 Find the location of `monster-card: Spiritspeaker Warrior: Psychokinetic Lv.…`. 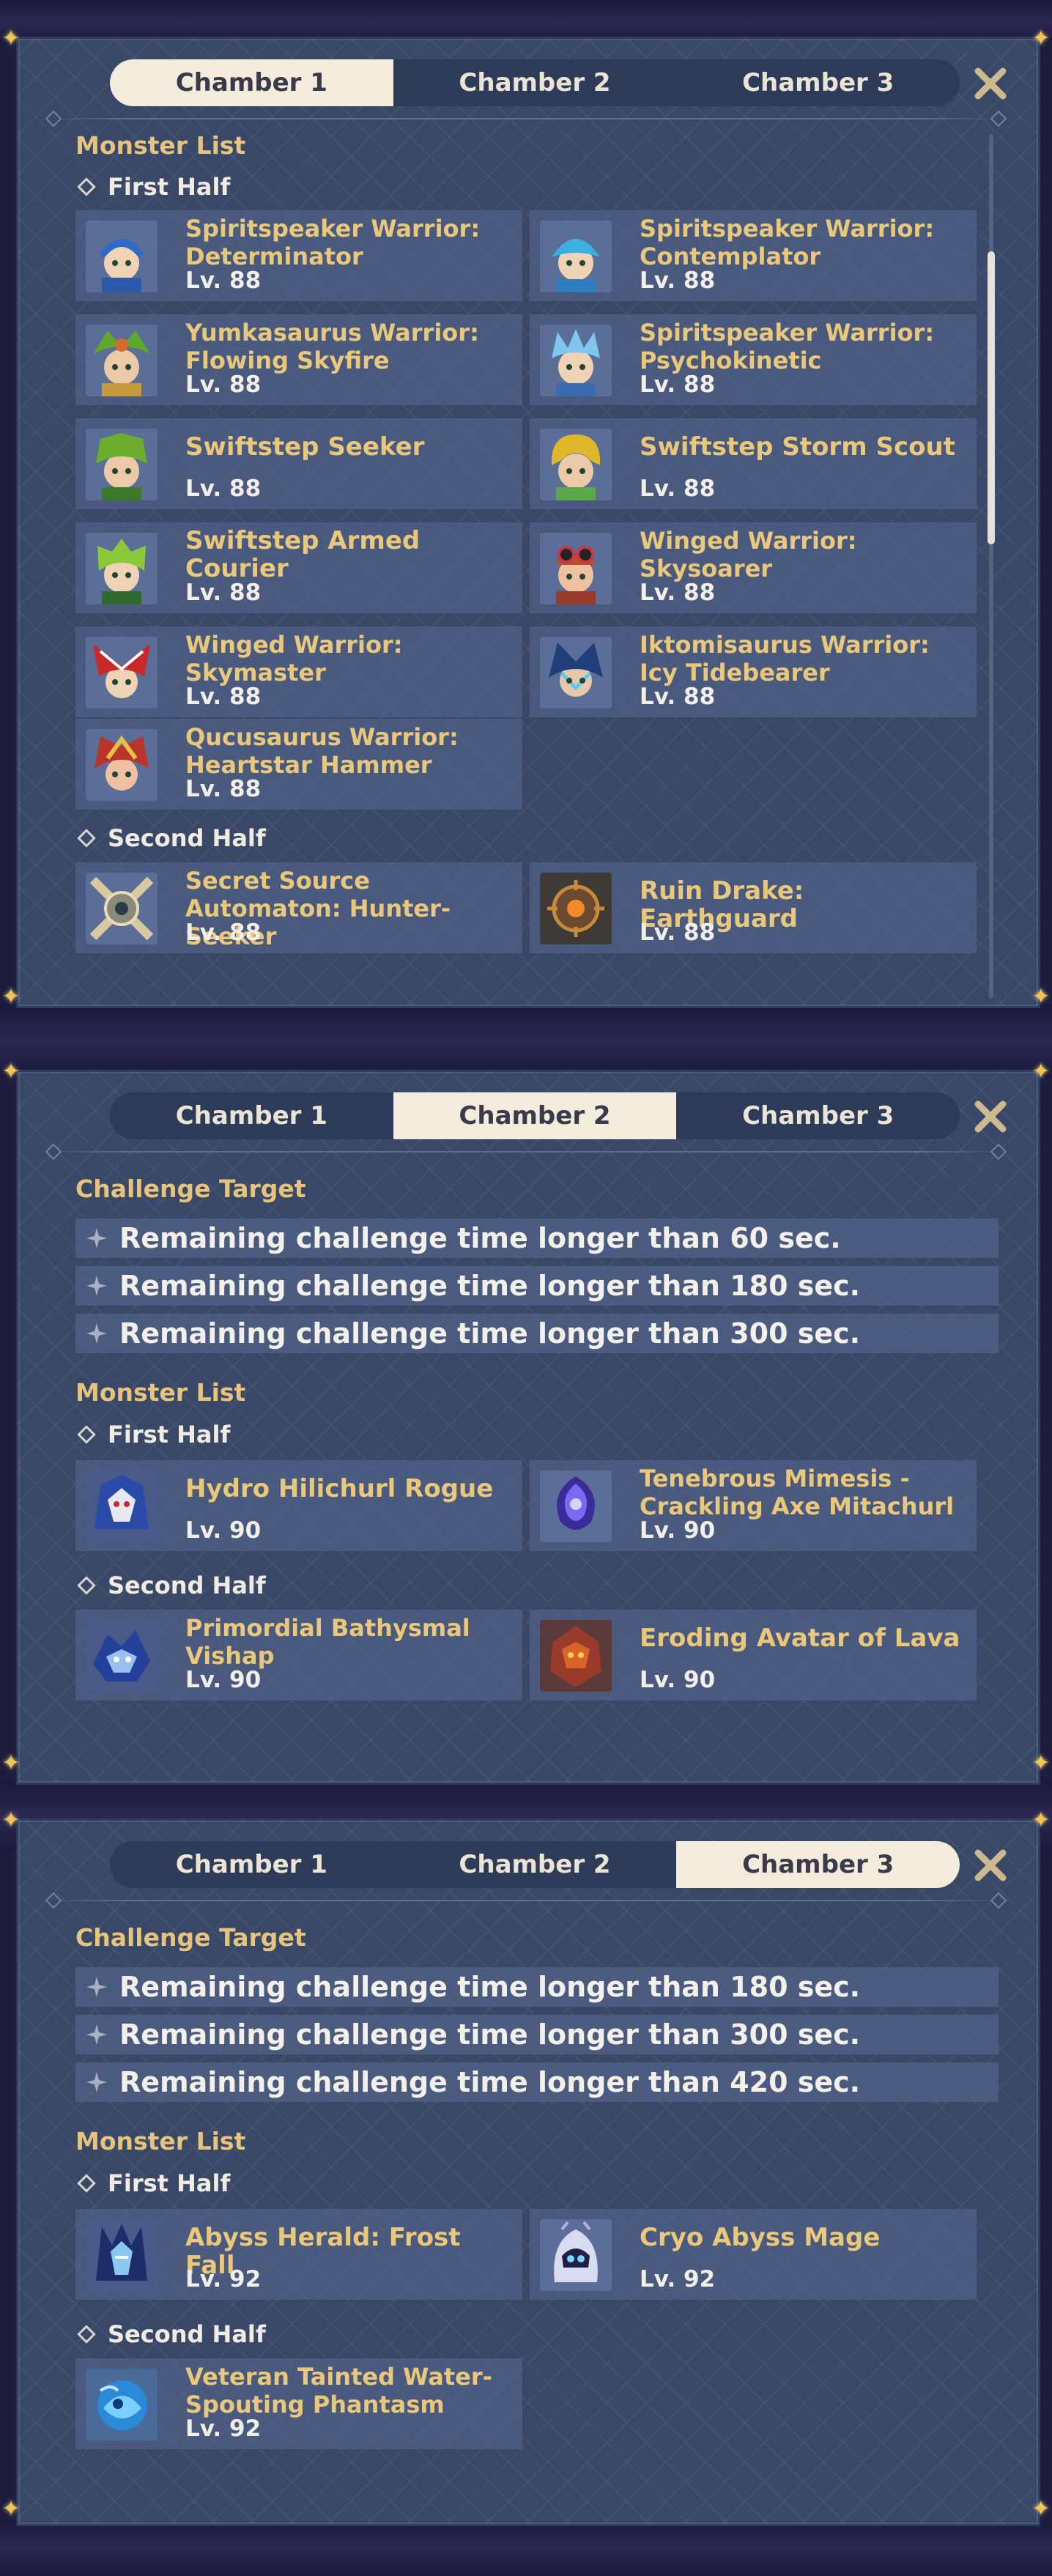

monster-card: Spiritspeaker Warrior: Psychokinetic Lv.… is located at coordinates (753, 359).